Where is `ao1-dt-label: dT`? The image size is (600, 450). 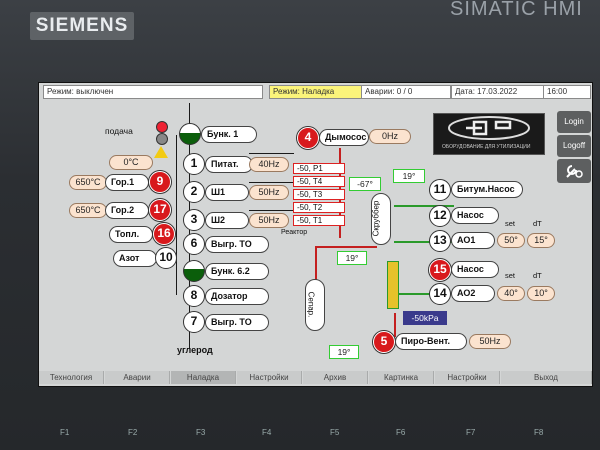
ao1-dt-label: dT is located at coordinates (537, 223).